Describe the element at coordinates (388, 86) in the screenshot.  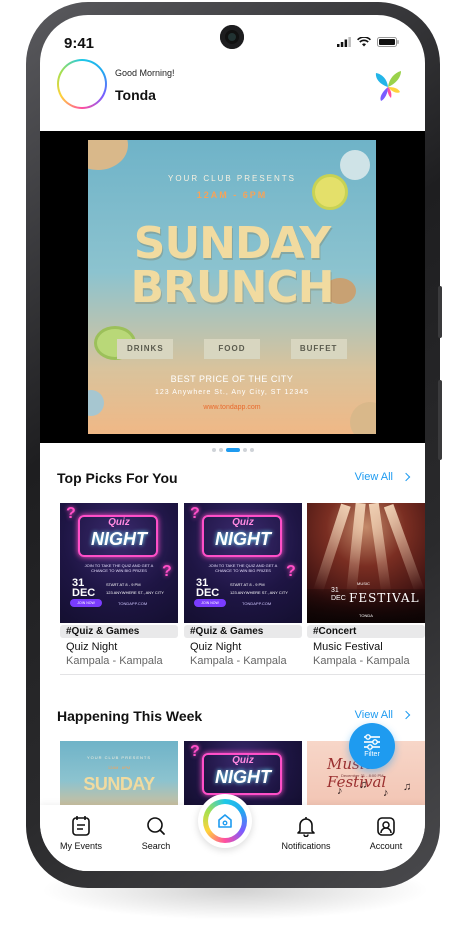
I see `tonda-logo-icon` at that location.